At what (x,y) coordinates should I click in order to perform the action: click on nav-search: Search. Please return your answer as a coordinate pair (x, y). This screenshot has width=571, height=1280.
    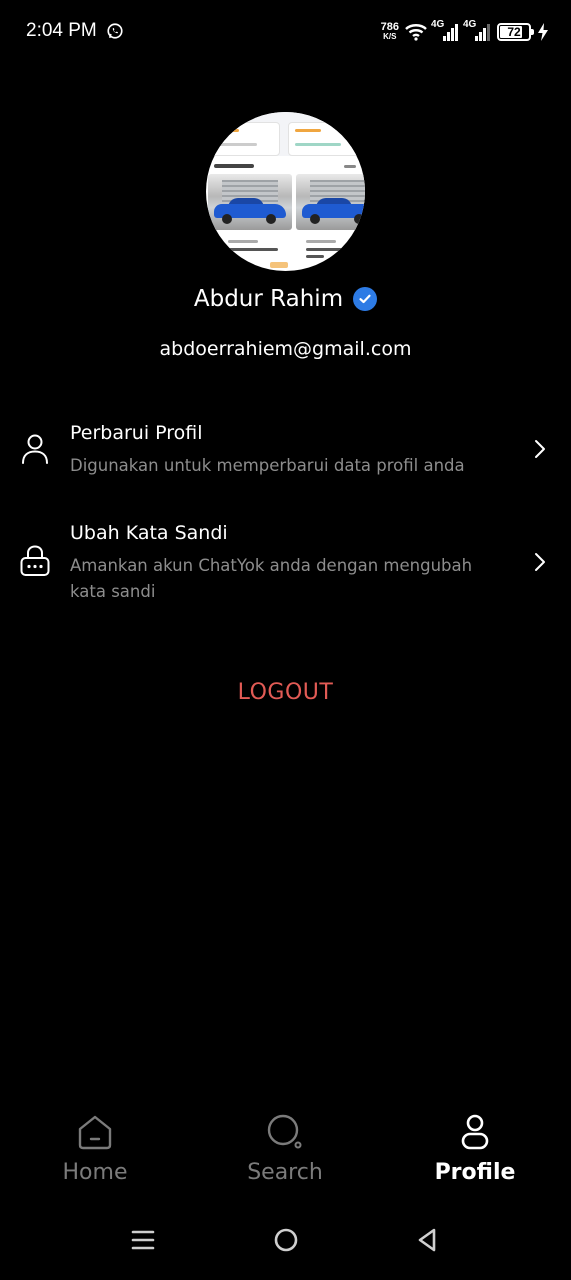
    Looking at the image, I should click on (285, 1150).